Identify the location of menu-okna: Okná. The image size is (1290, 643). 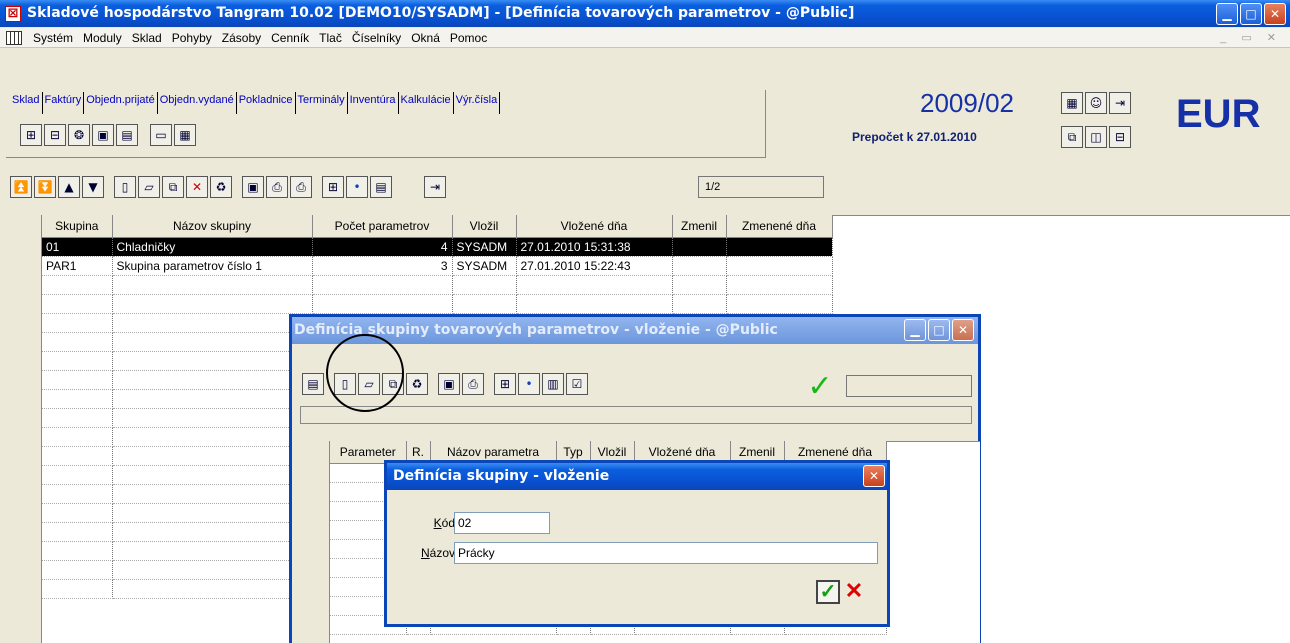
(425, 38).